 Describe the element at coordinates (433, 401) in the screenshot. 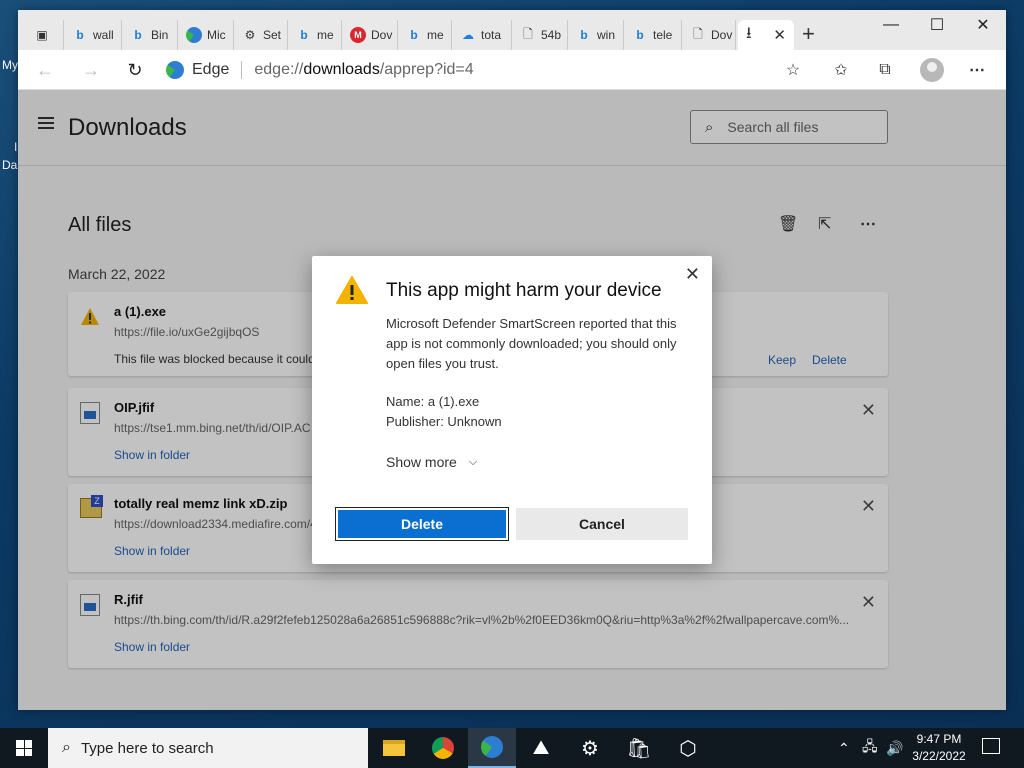

I see `file-name-line: Name: a (1).exe` at that location.